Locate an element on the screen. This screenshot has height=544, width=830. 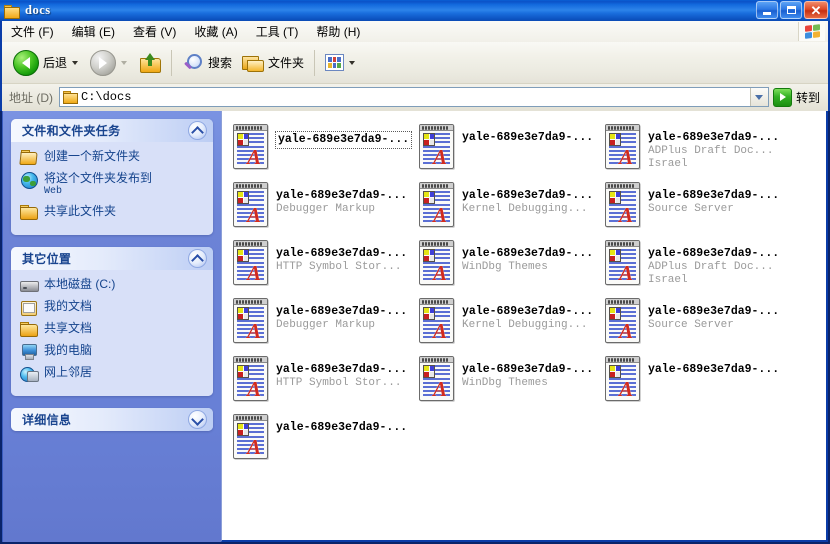
file-label-wrap: yale-689e3e7da9-... Debugger Markup is located at coordinates (345, 318).